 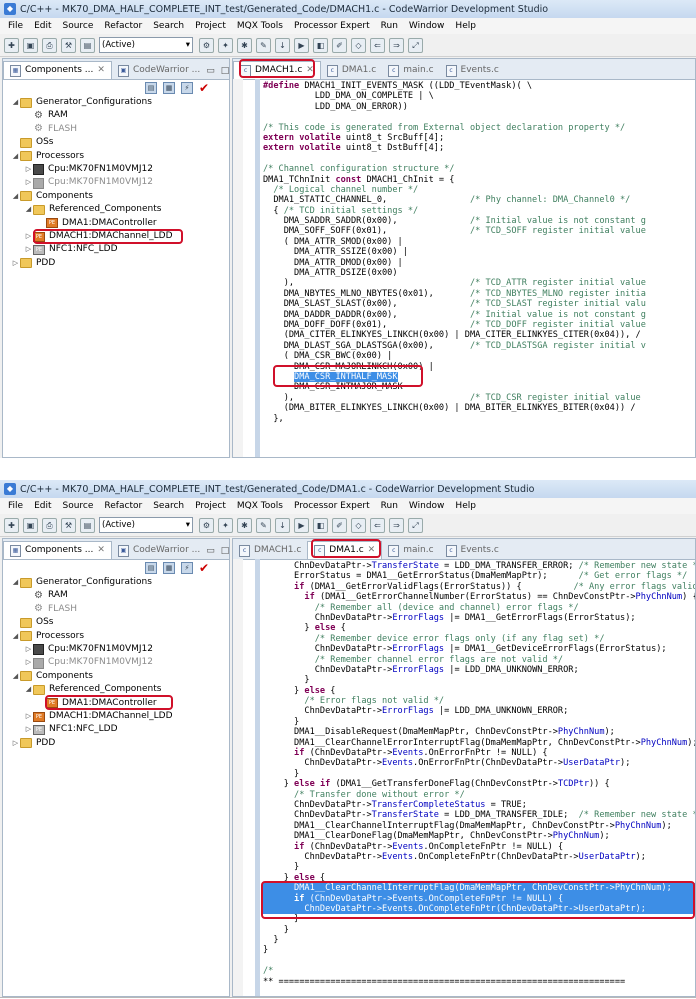 What do you see at coordinates (410, 550) in the screenshot?
I see `tab-main-c: c main.c` at bounding box center [410, 550].